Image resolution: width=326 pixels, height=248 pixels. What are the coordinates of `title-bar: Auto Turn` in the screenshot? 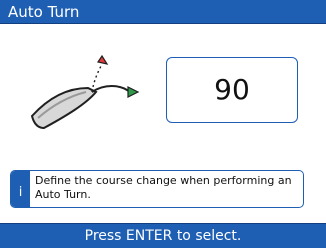 It's located at (163, 12).